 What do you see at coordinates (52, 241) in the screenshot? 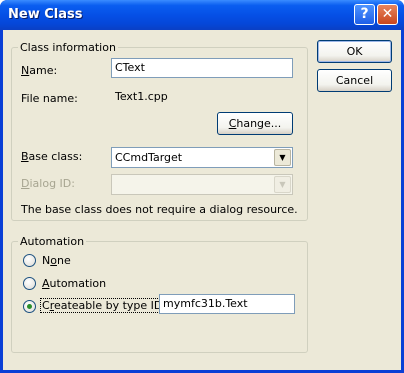
I see `automation-legend: Automation` at bounding box center [52, 241].